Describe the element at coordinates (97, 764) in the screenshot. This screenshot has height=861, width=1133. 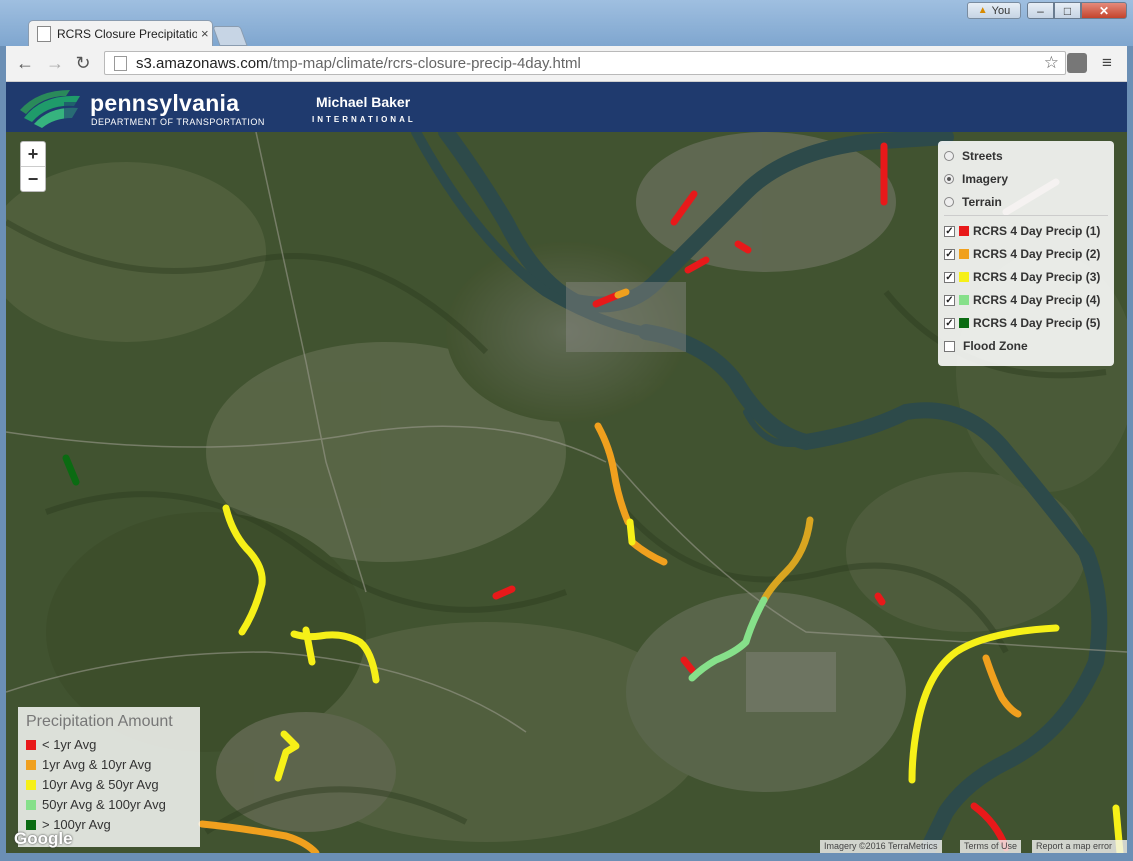
I see `legend-label: 1yr Avg & 10yr Avg` at that location.